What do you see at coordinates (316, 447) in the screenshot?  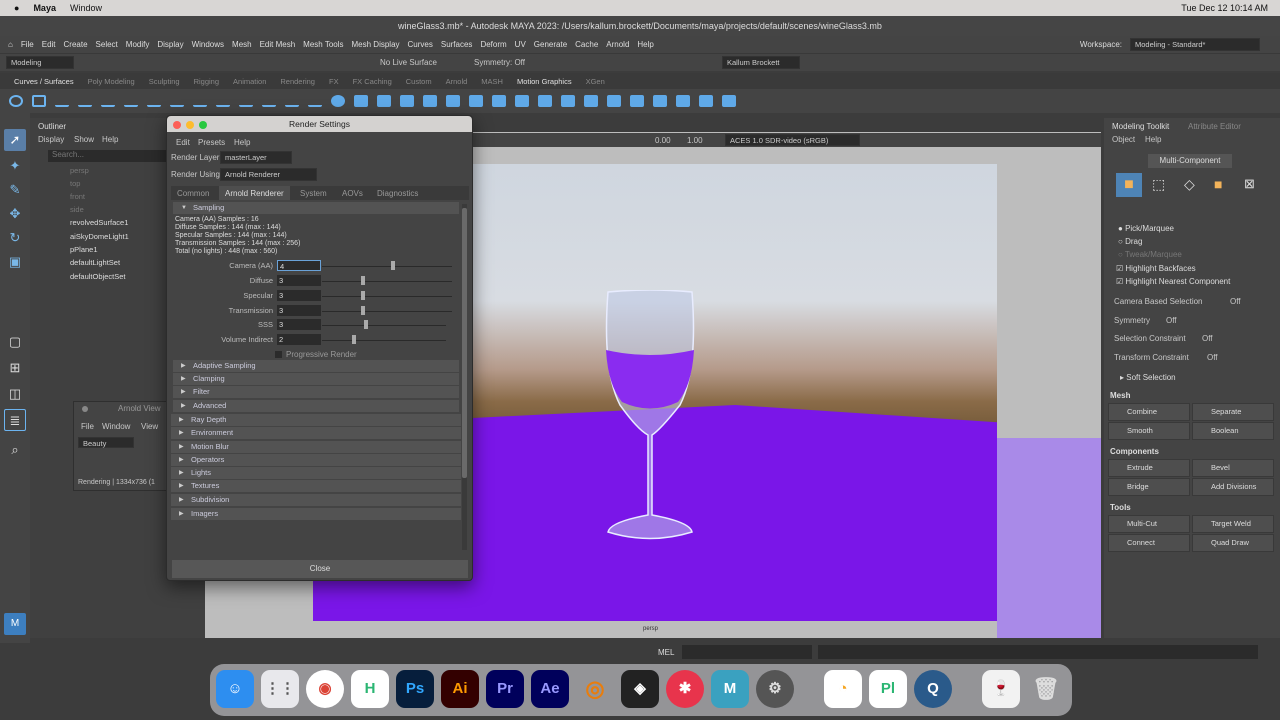 I see `section-motion-blur: ▶ Motion Blur` at bounding box center [316, 447].